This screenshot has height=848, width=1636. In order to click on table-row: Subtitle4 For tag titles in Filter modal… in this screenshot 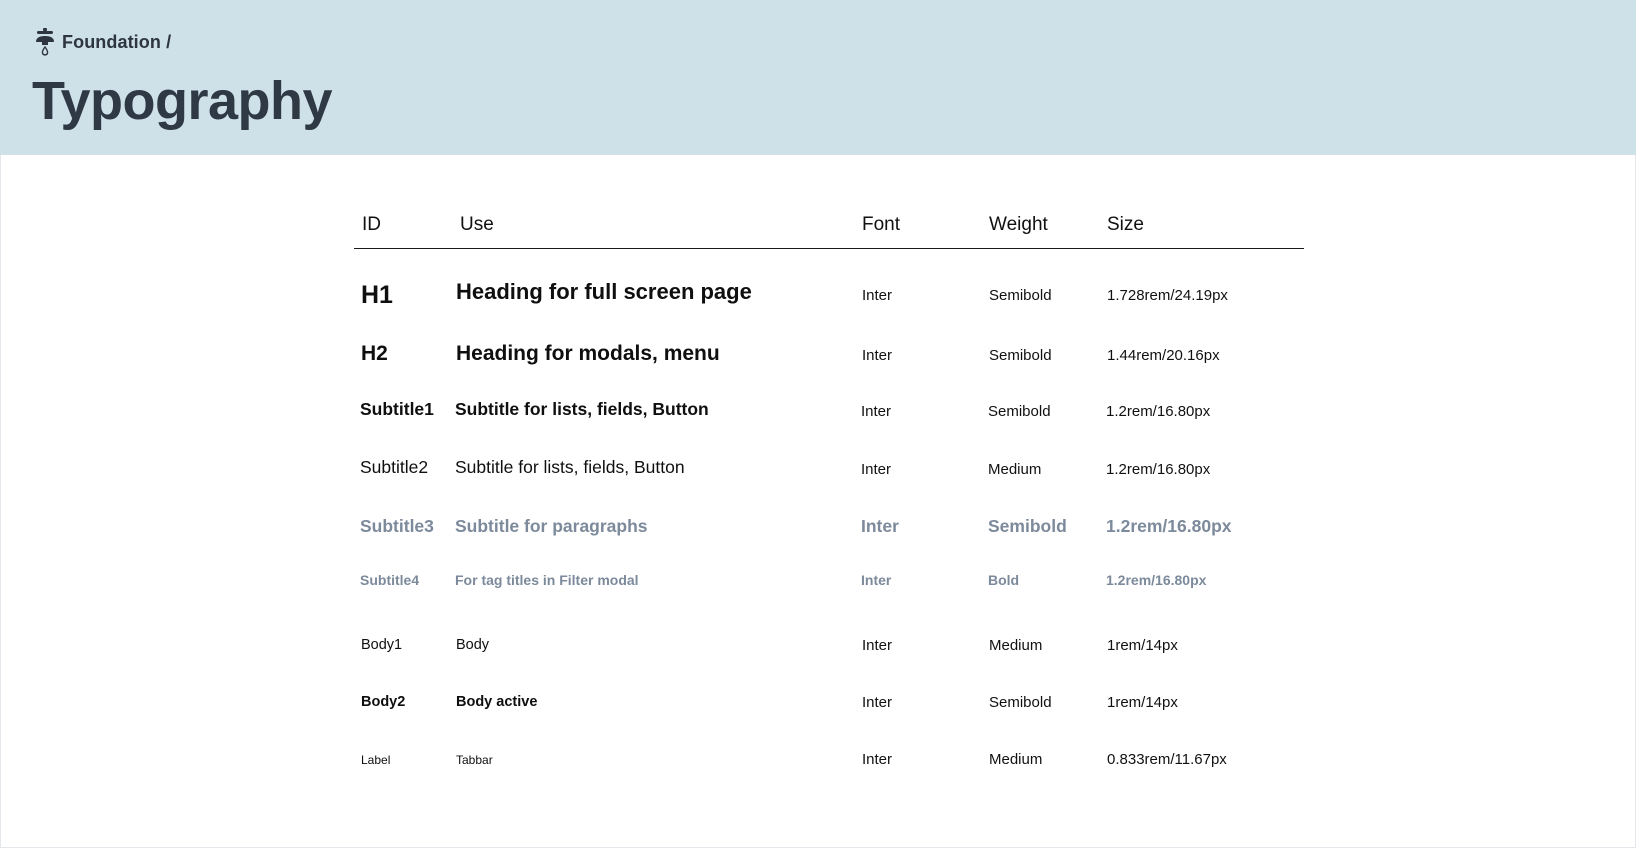, I will do `click(829, 592)`.